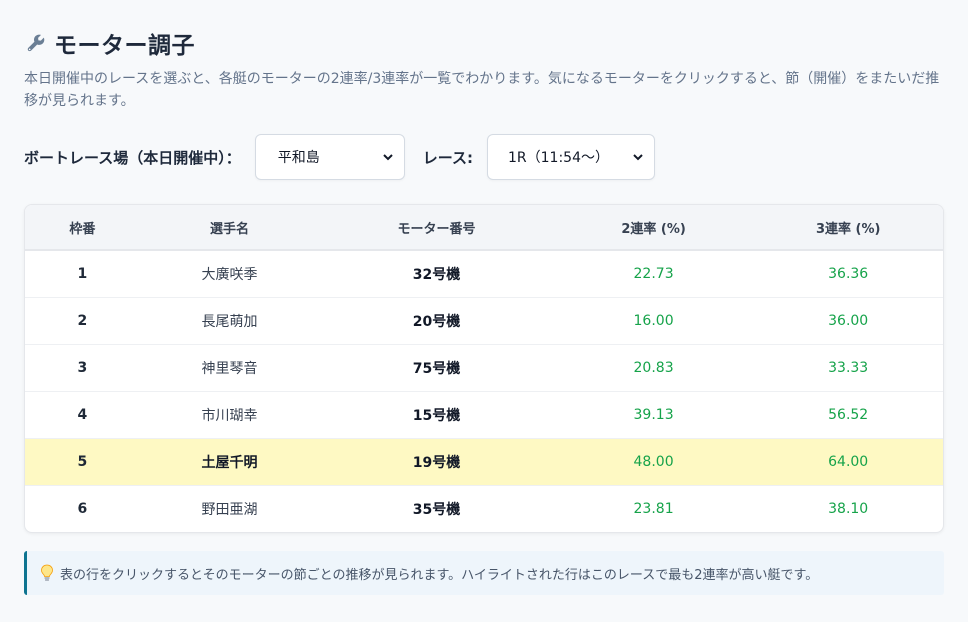 The height and width of the screenshot is (622, 968). I want to click on page-header: モーター調子, so click(484, 43).